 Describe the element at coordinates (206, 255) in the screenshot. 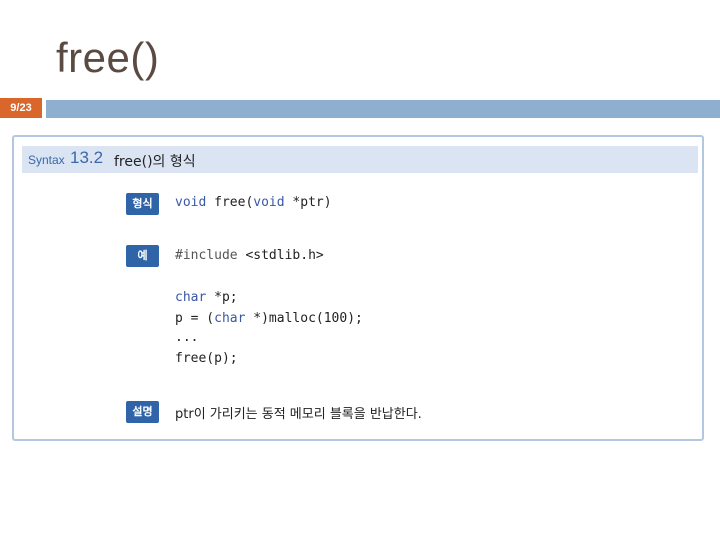

I see `code-directive: #include` at that location.